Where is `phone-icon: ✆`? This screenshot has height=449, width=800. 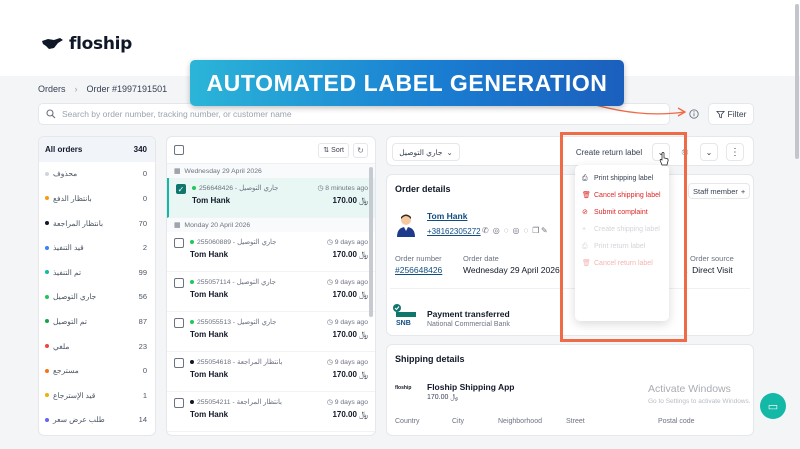 phone-icon: ✆ is located at coordinates (485, 230).